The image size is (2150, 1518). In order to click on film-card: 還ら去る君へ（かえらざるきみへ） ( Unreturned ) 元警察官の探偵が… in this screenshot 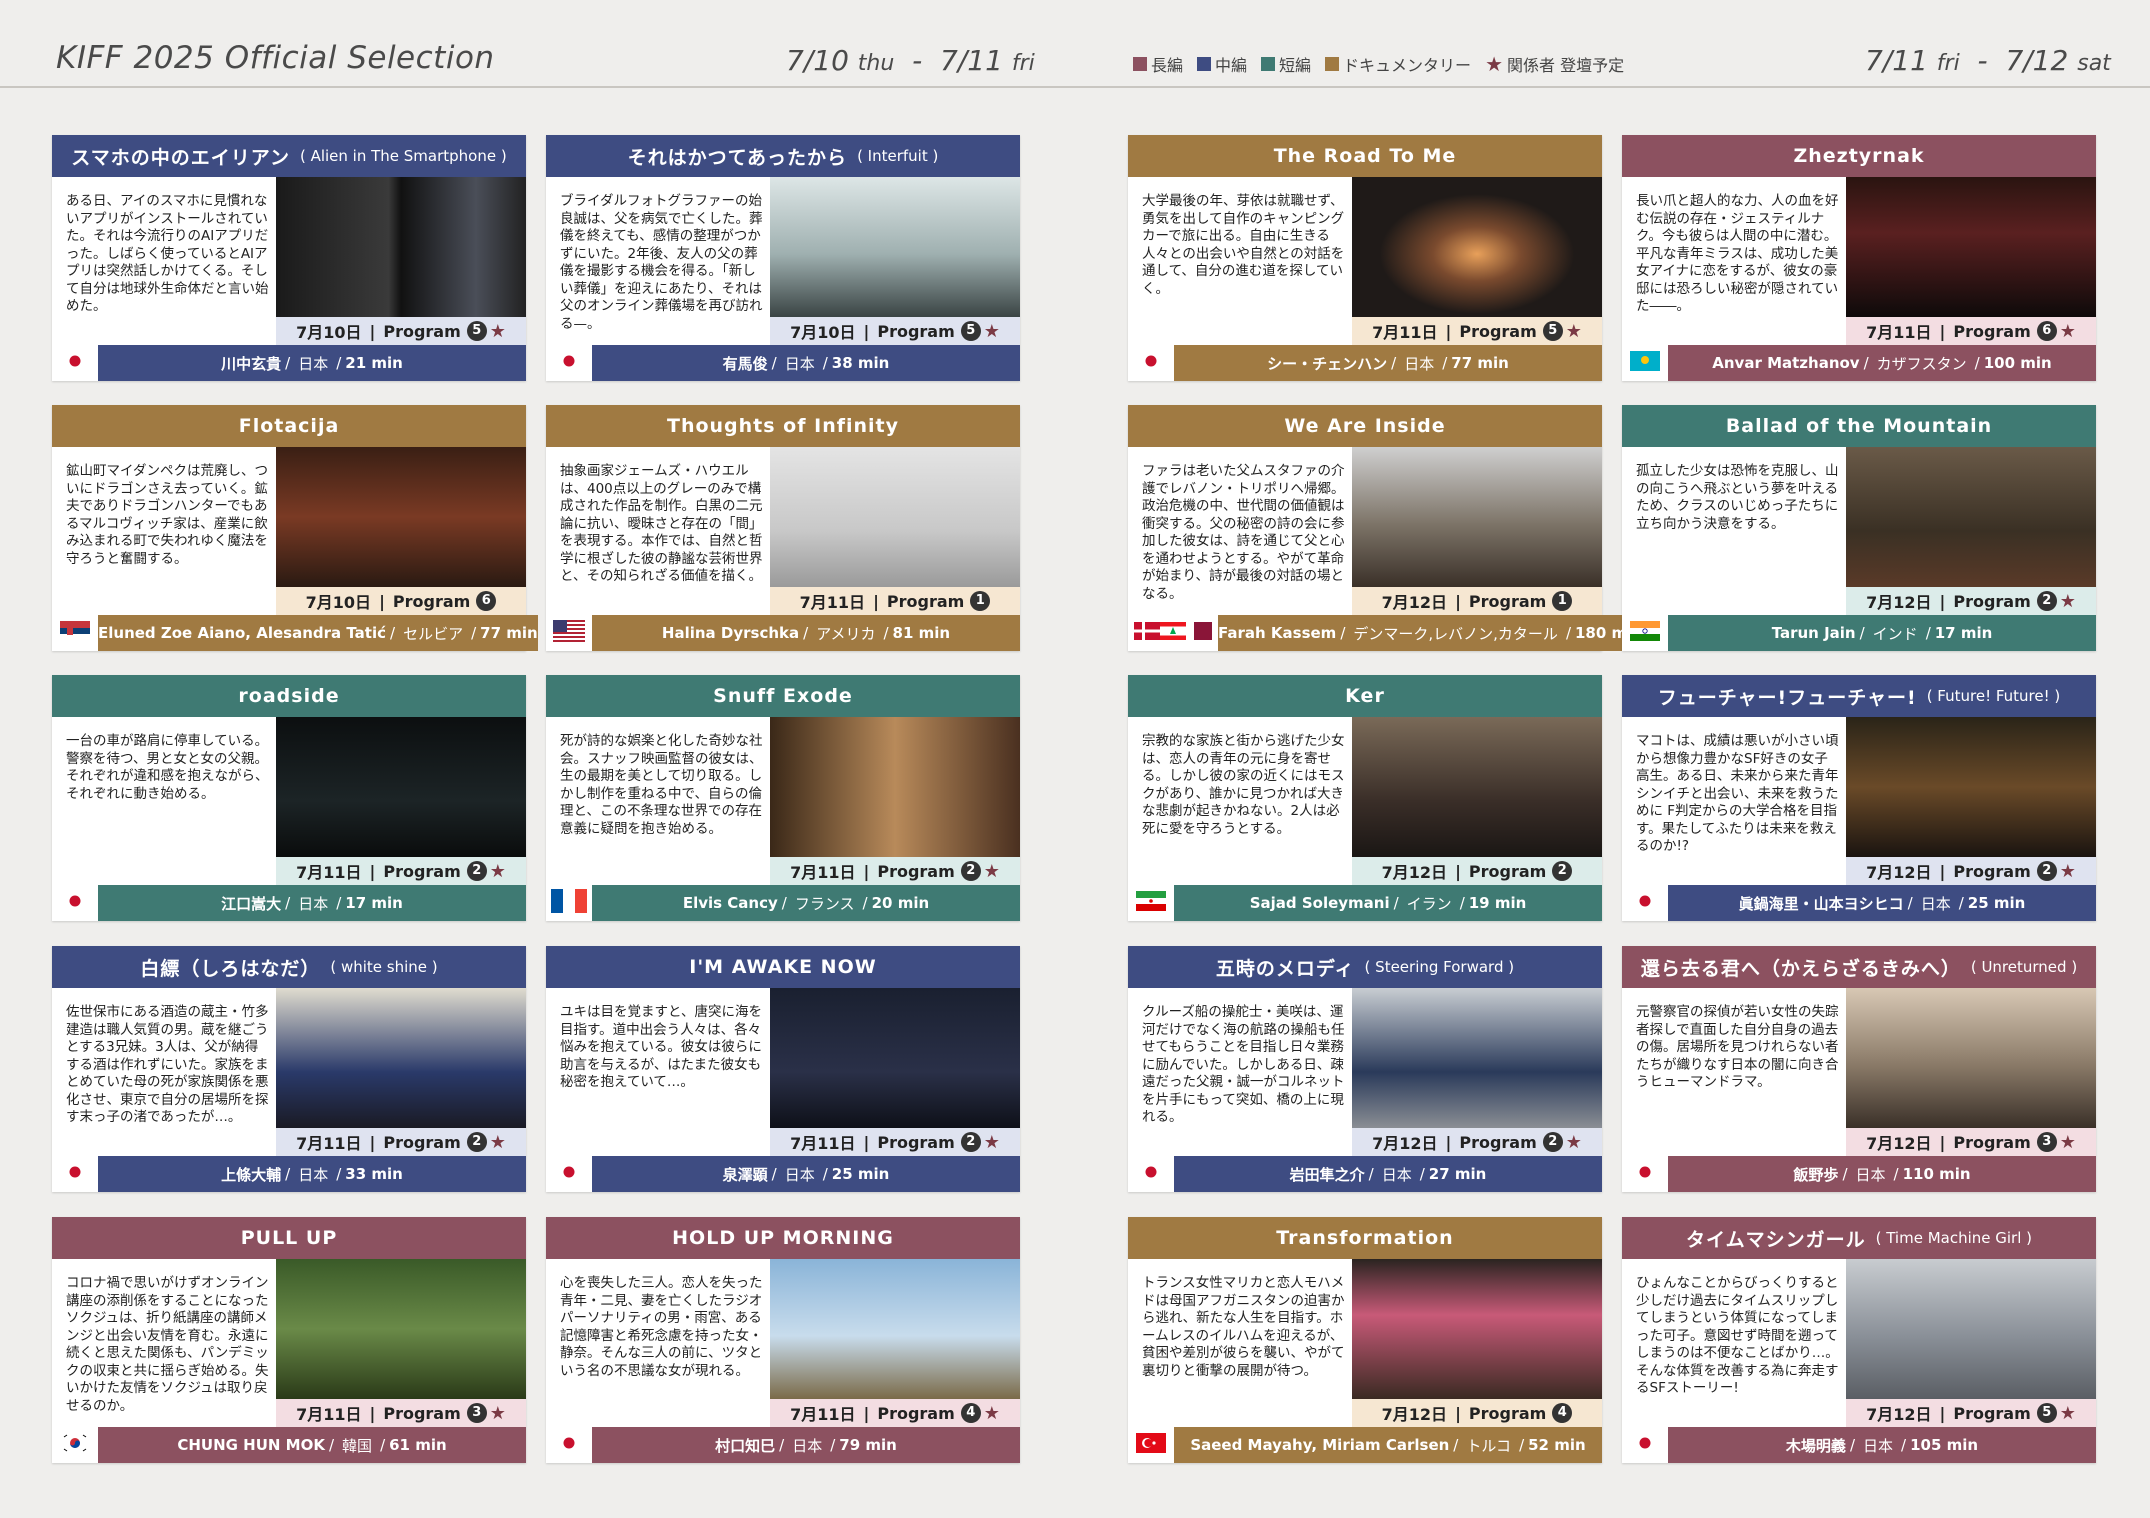, I will do `click(1859, 1069)`.